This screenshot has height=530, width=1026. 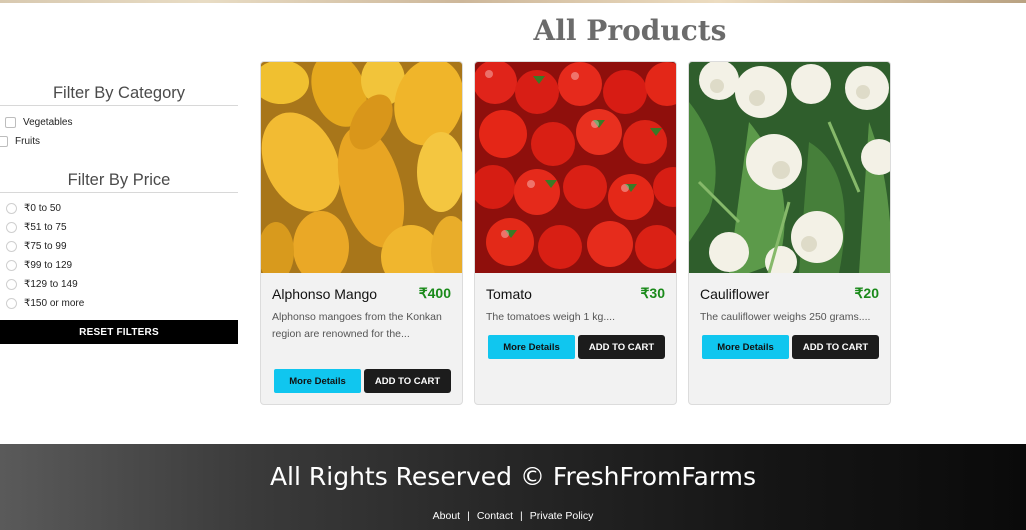 I want to click on price-option-label: ₹75 to 99, so click(x=45, y=246).